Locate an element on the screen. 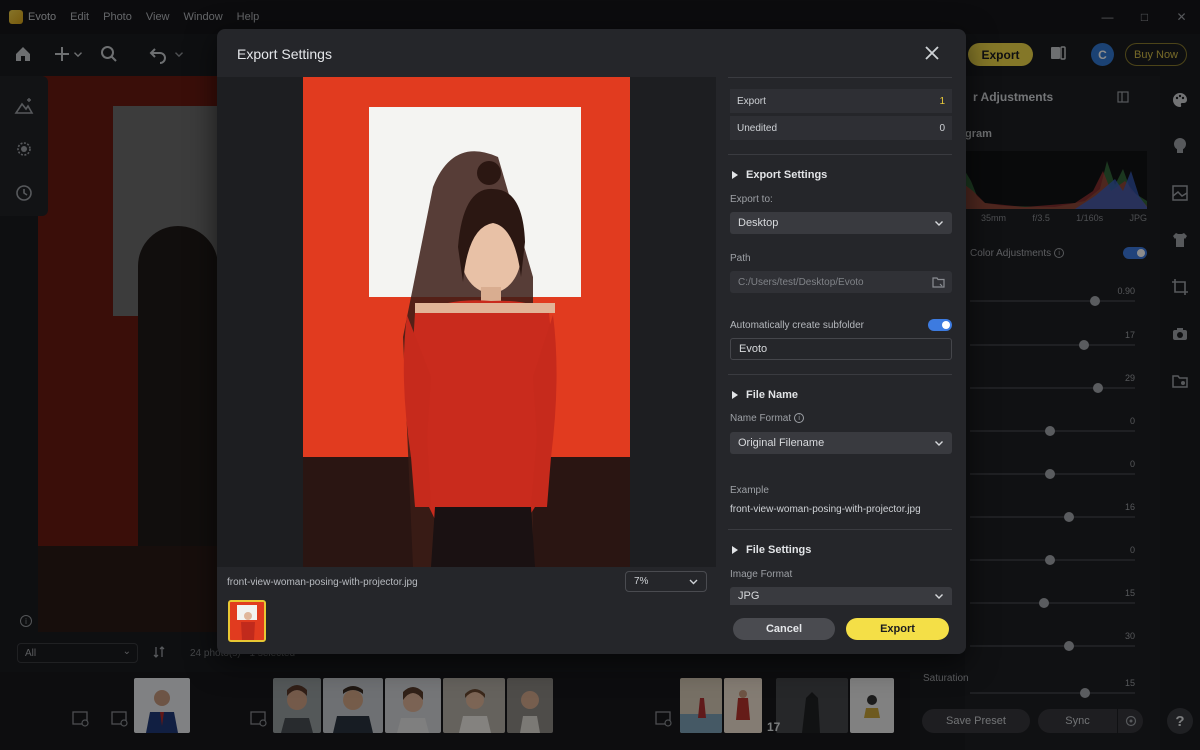 The height and width of the screenshot is (750, 1200). file-settings-section-toggle: File Settings is located at coordinates (771, 550).